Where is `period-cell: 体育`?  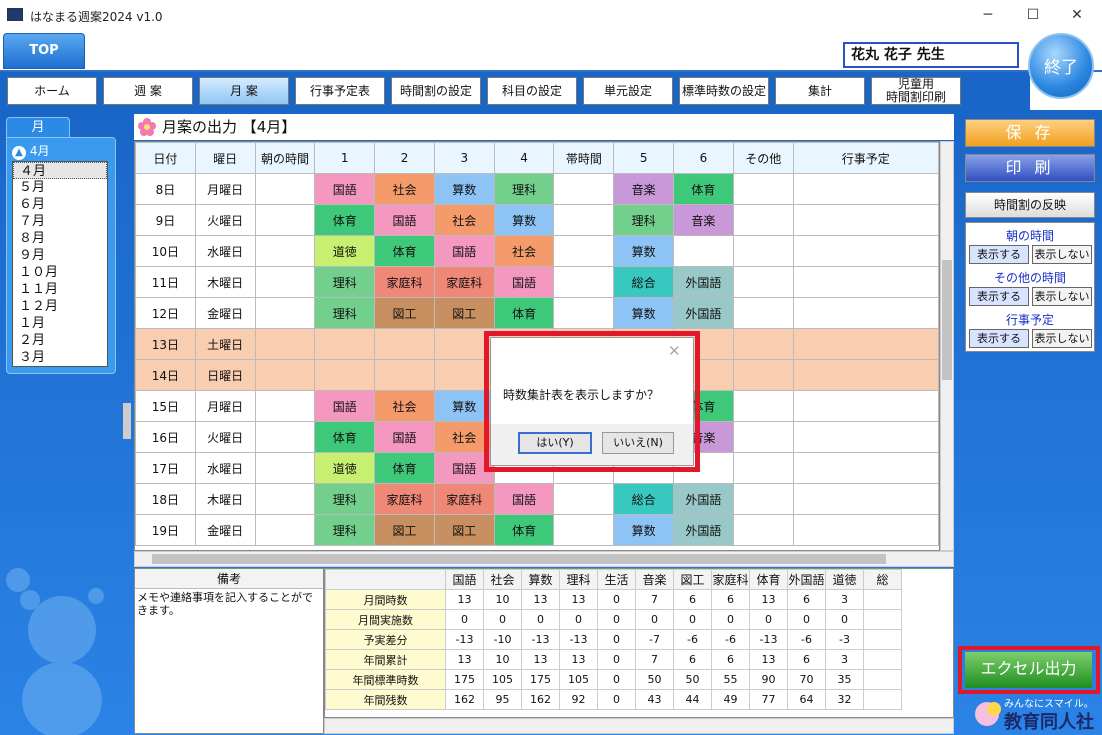 period-cell: 体育 is located at coordinates (345, 437).